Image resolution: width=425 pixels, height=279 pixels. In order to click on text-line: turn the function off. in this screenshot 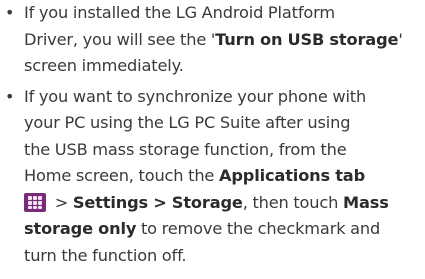, I will do `click(105, 255)`.